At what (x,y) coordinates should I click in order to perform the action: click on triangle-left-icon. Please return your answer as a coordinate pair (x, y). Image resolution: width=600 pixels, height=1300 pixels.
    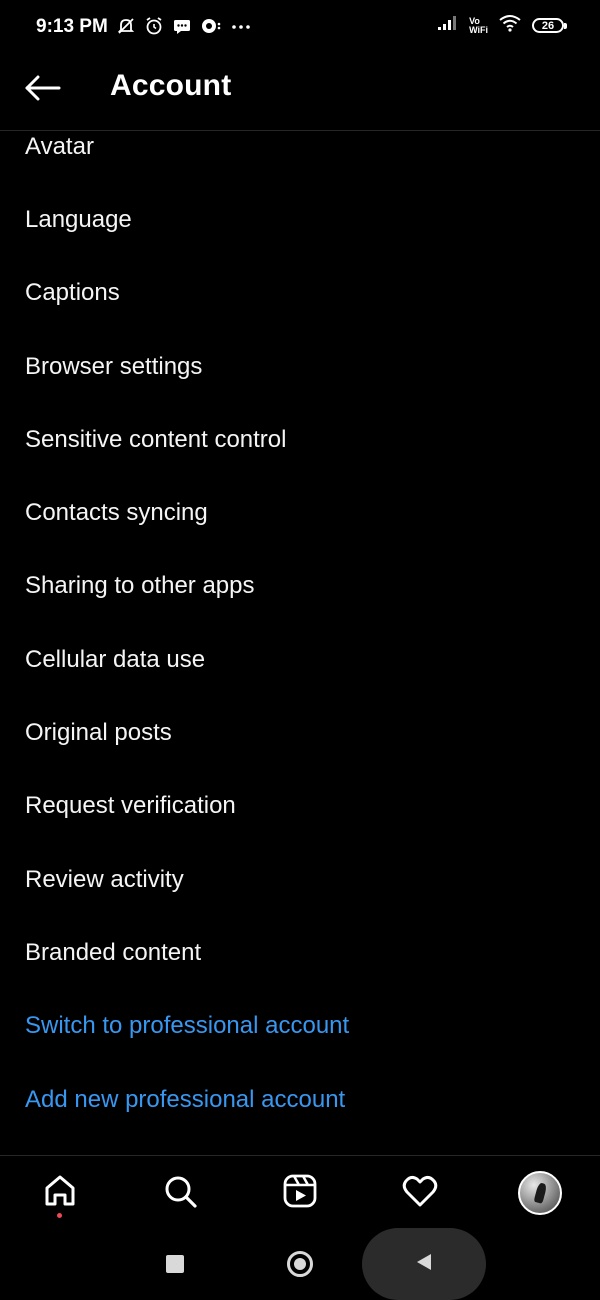
    Looking at the image, I should click on (424, 1264).